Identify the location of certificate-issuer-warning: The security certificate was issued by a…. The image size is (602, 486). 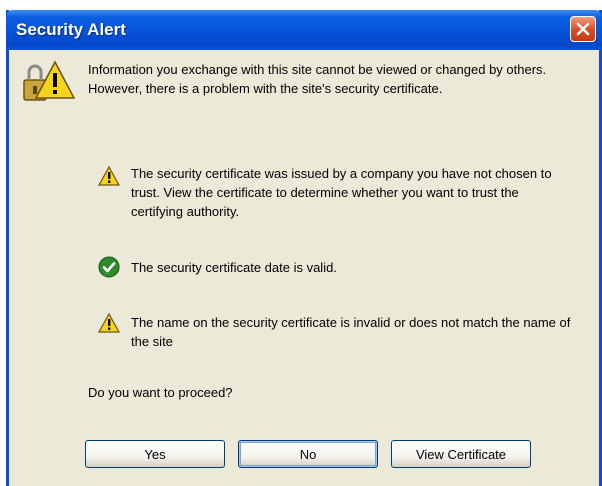
(341, 192).